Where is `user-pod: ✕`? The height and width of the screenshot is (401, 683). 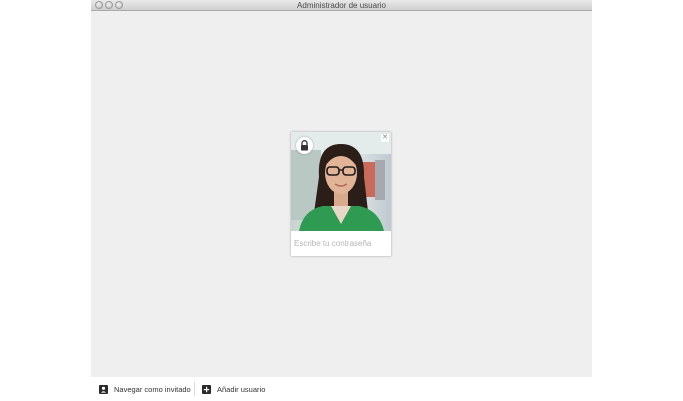 user-pod: ✕ is located at coordinates (341, 194).